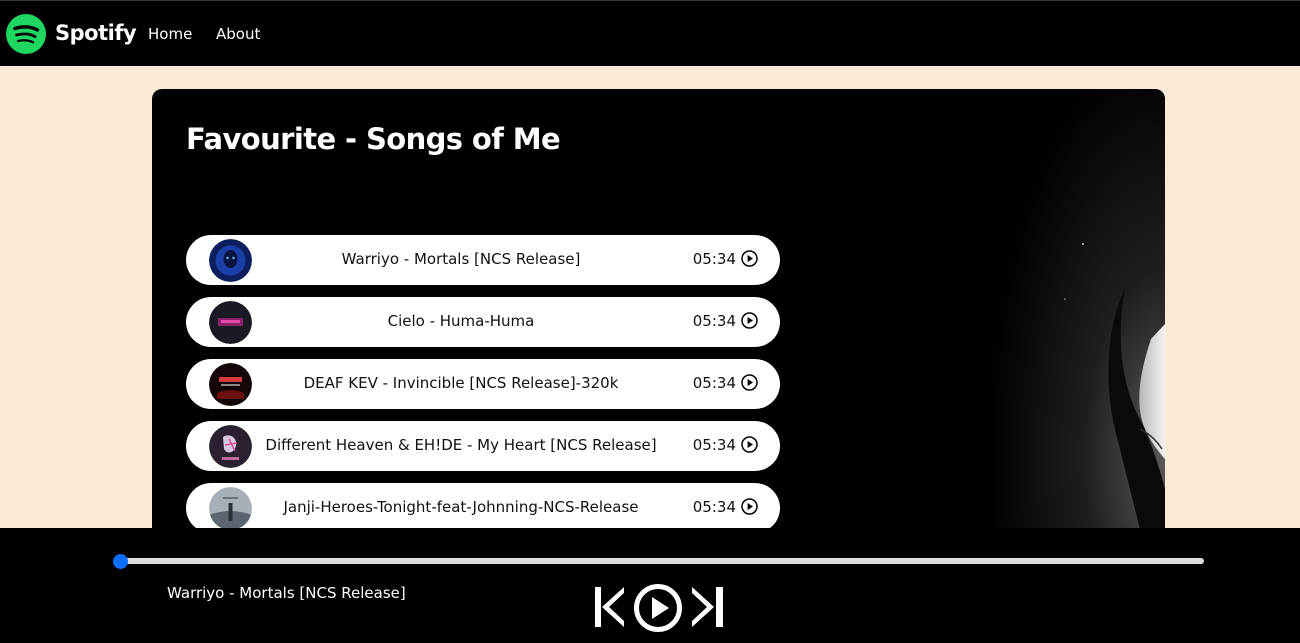  I want to click on skip-previous-icon, so click(610, 607).